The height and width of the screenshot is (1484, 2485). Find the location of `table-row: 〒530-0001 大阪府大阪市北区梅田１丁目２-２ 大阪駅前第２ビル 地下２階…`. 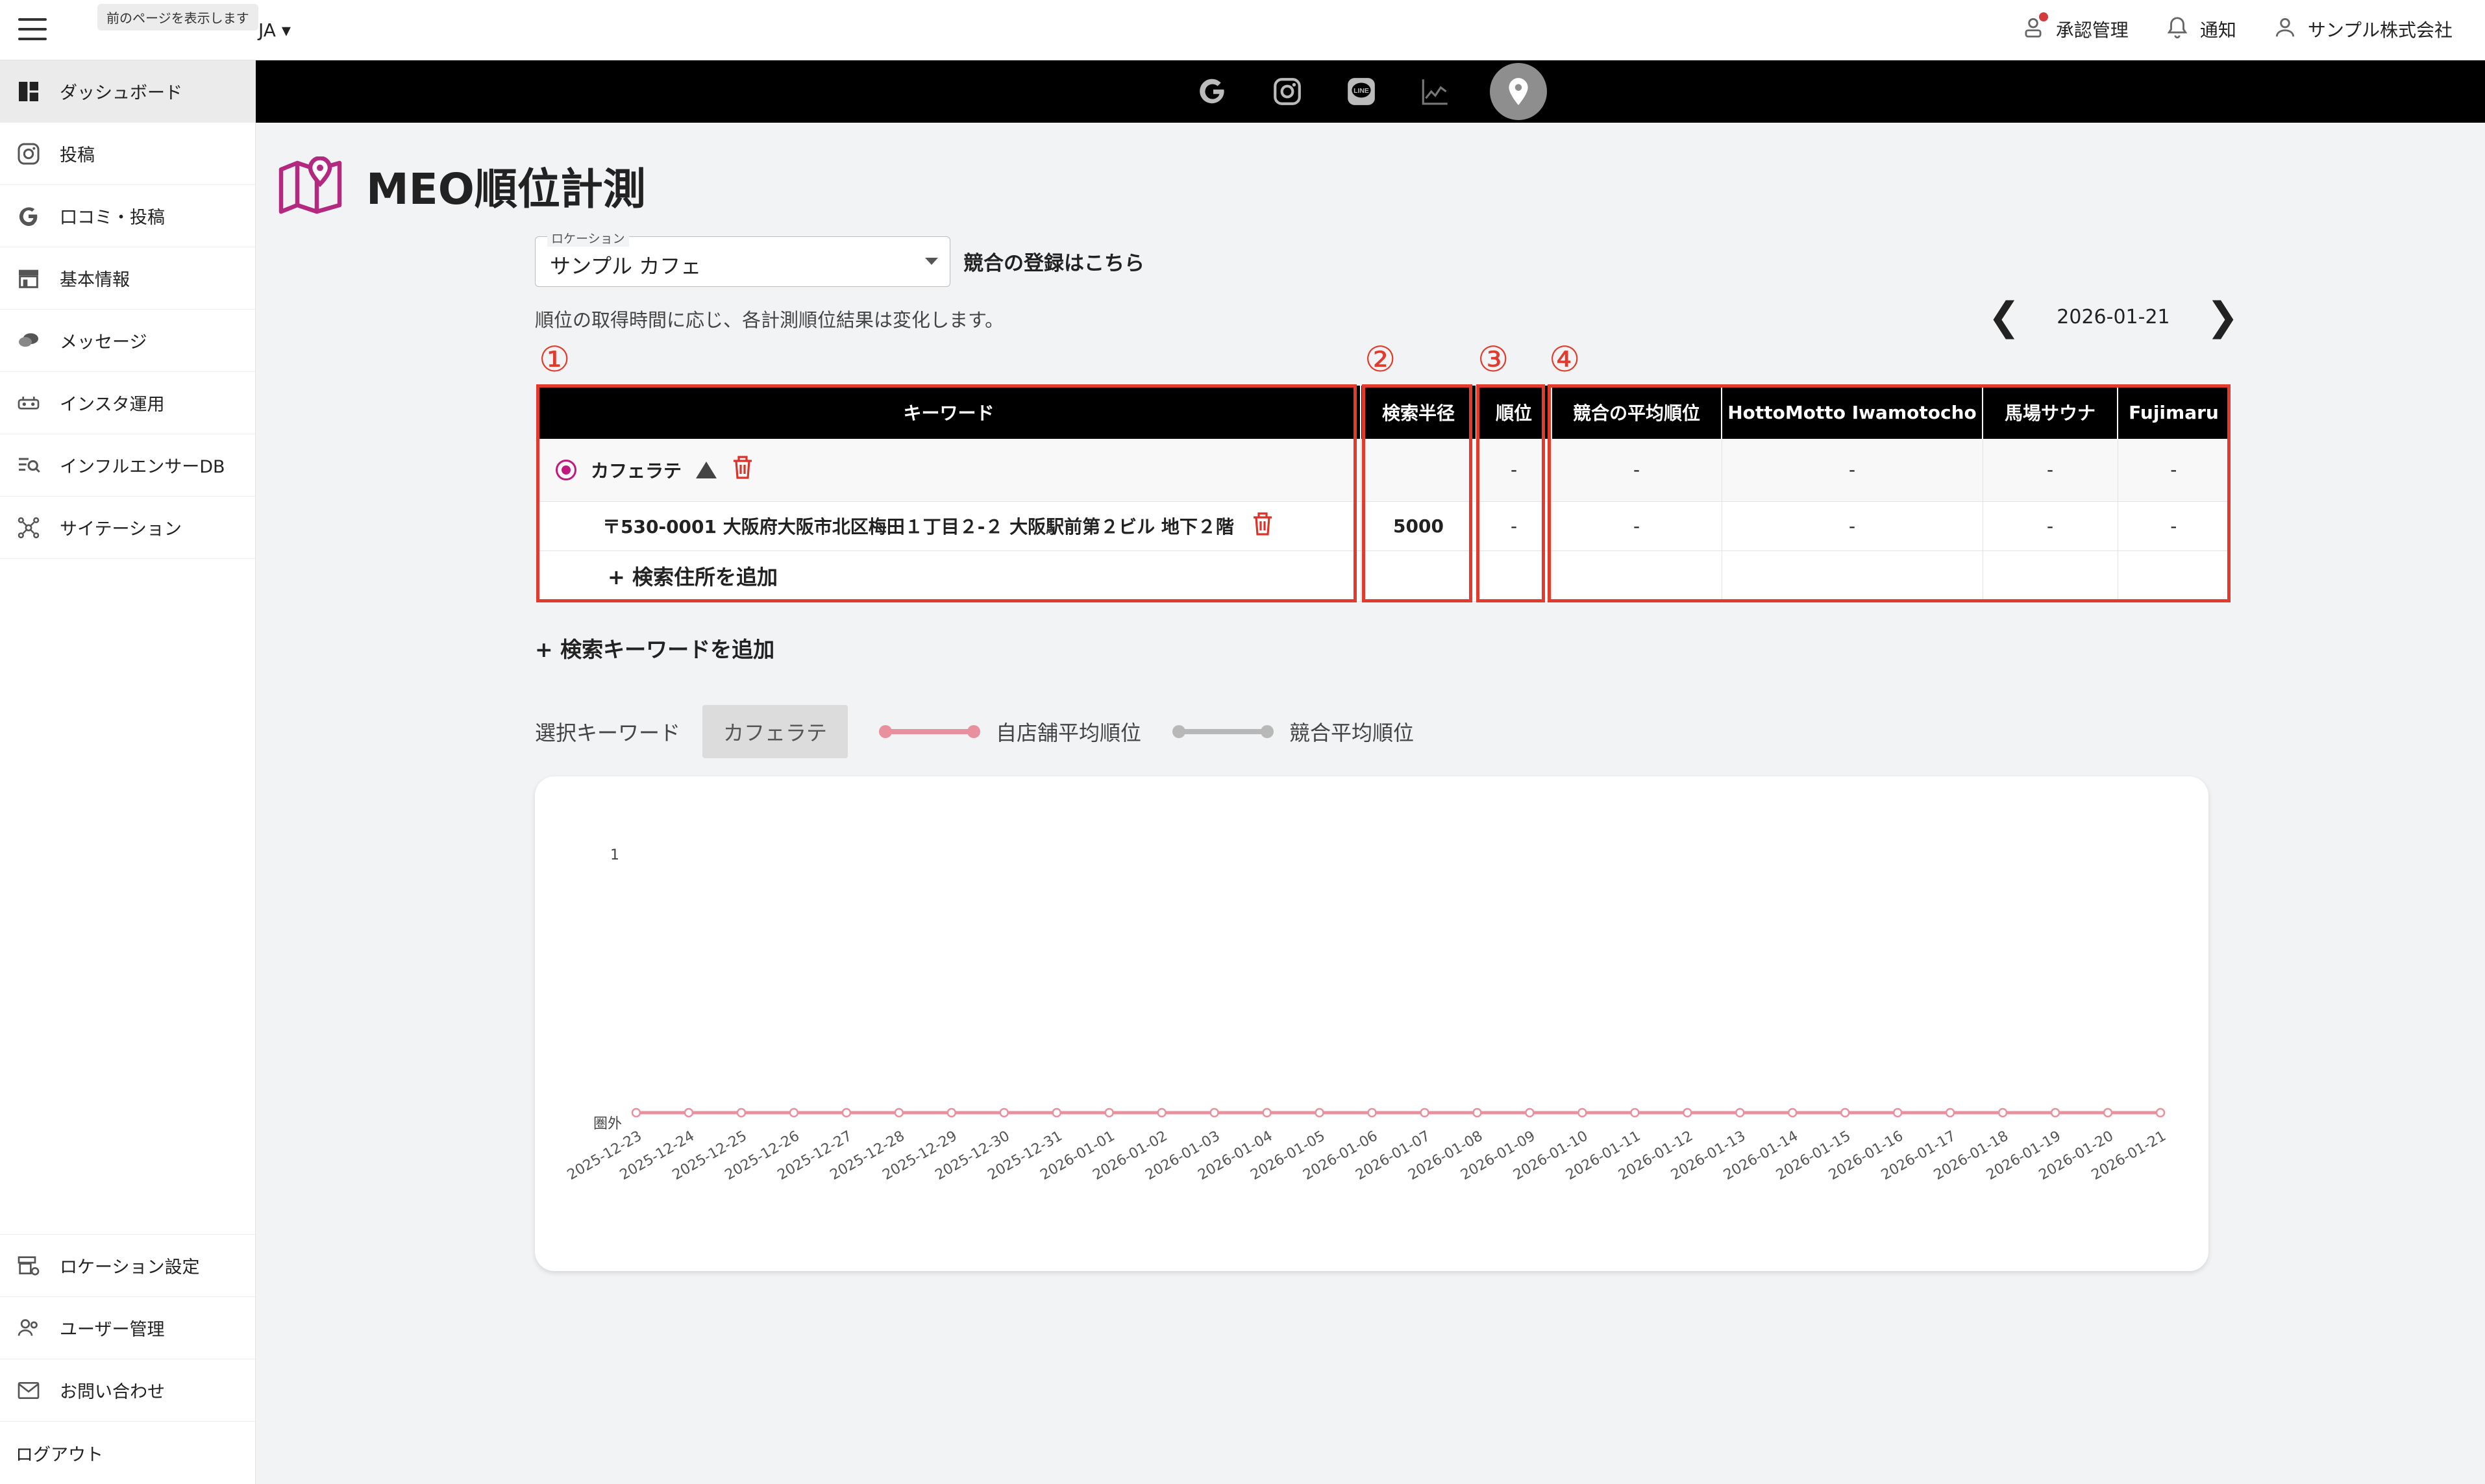

table-row: 〒530-0001 大阪府大阪市北区梅田１丁目２-２ 大阪駅前第２ビル 地下２階… is located at coordinates (1383, 526).